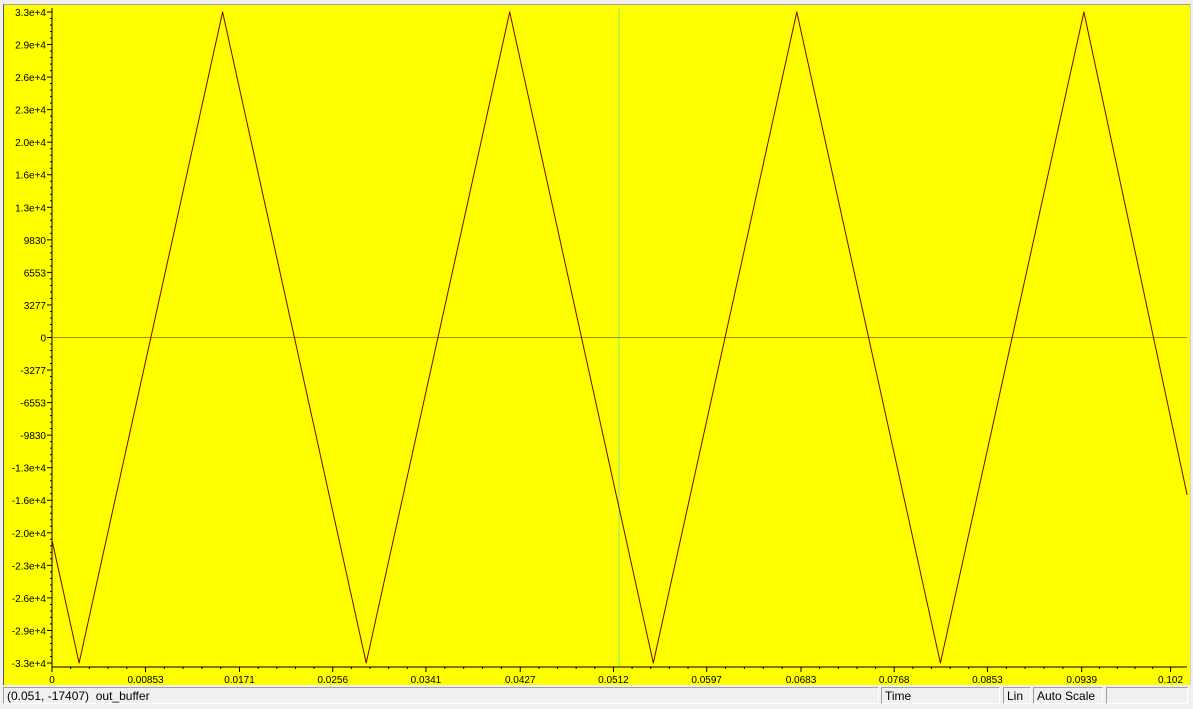  What do you see at coordinates (332, 680) in the screenshot?
I see `x-tick-label: 0.0256` at bounding box center [332, 680].